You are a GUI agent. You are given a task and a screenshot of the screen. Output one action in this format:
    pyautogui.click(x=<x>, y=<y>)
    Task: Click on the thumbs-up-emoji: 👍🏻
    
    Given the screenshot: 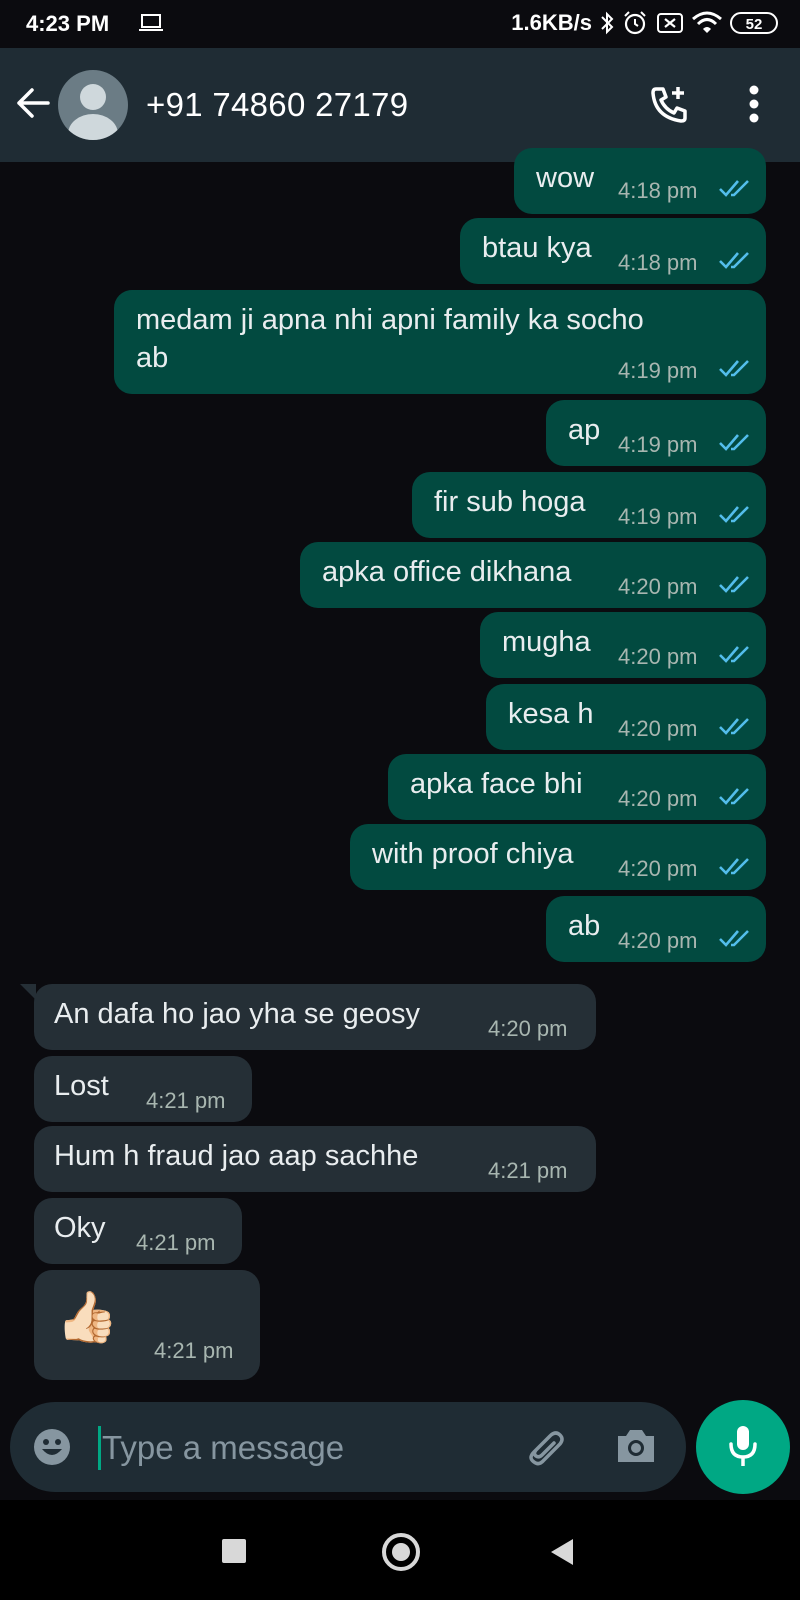 What is the action you would take?
    pyautogui.click(x=87, y=1317)
    